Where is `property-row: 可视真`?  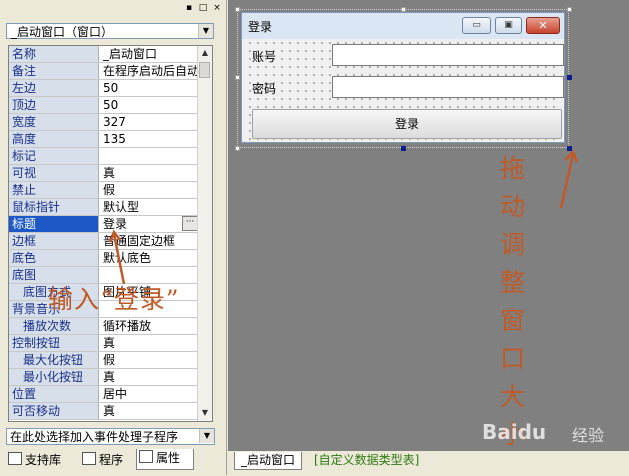
property-row: 可视真 is located at coordinates (103, 173).